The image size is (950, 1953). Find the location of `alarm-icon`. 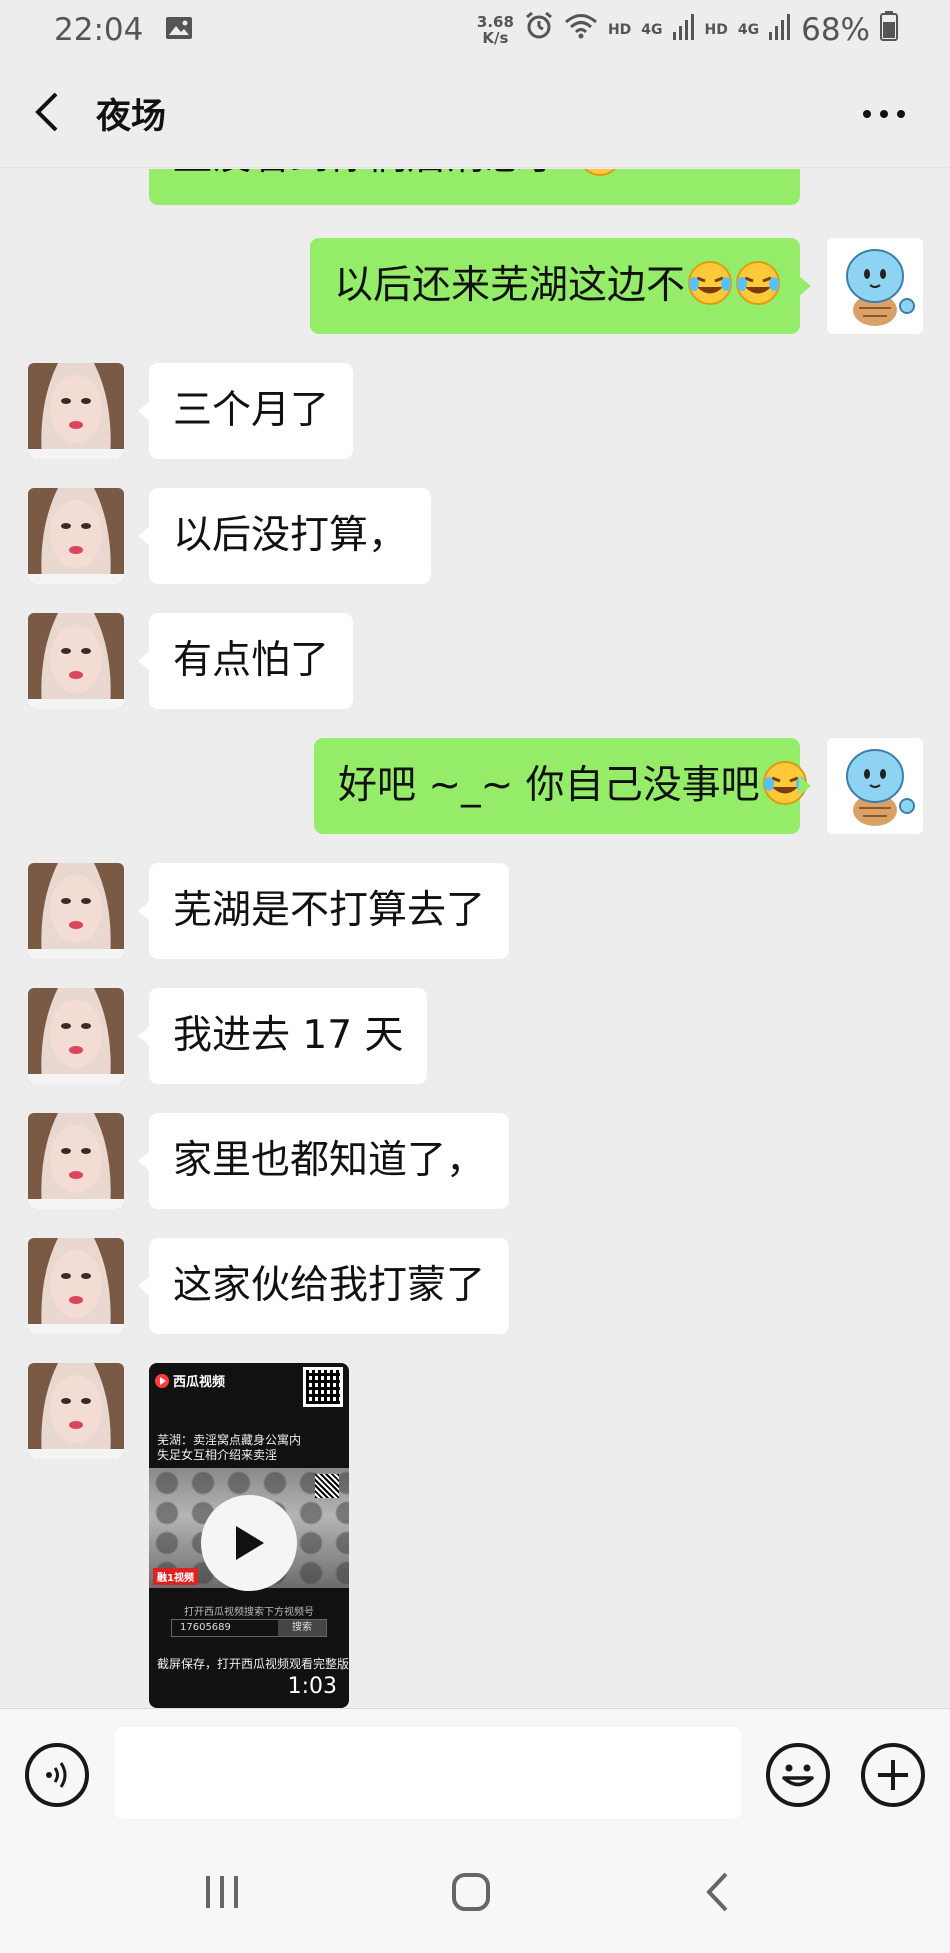

alarm-icon is located at coordinates (539, 30).